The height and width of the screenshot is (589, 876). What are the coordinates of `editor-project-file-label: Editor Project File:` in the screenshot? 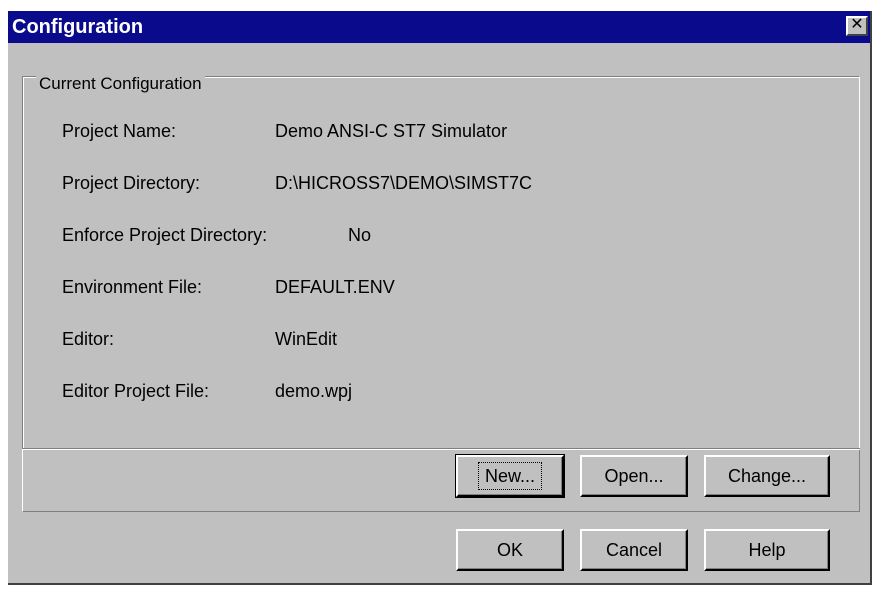 It's located at (136, 391).